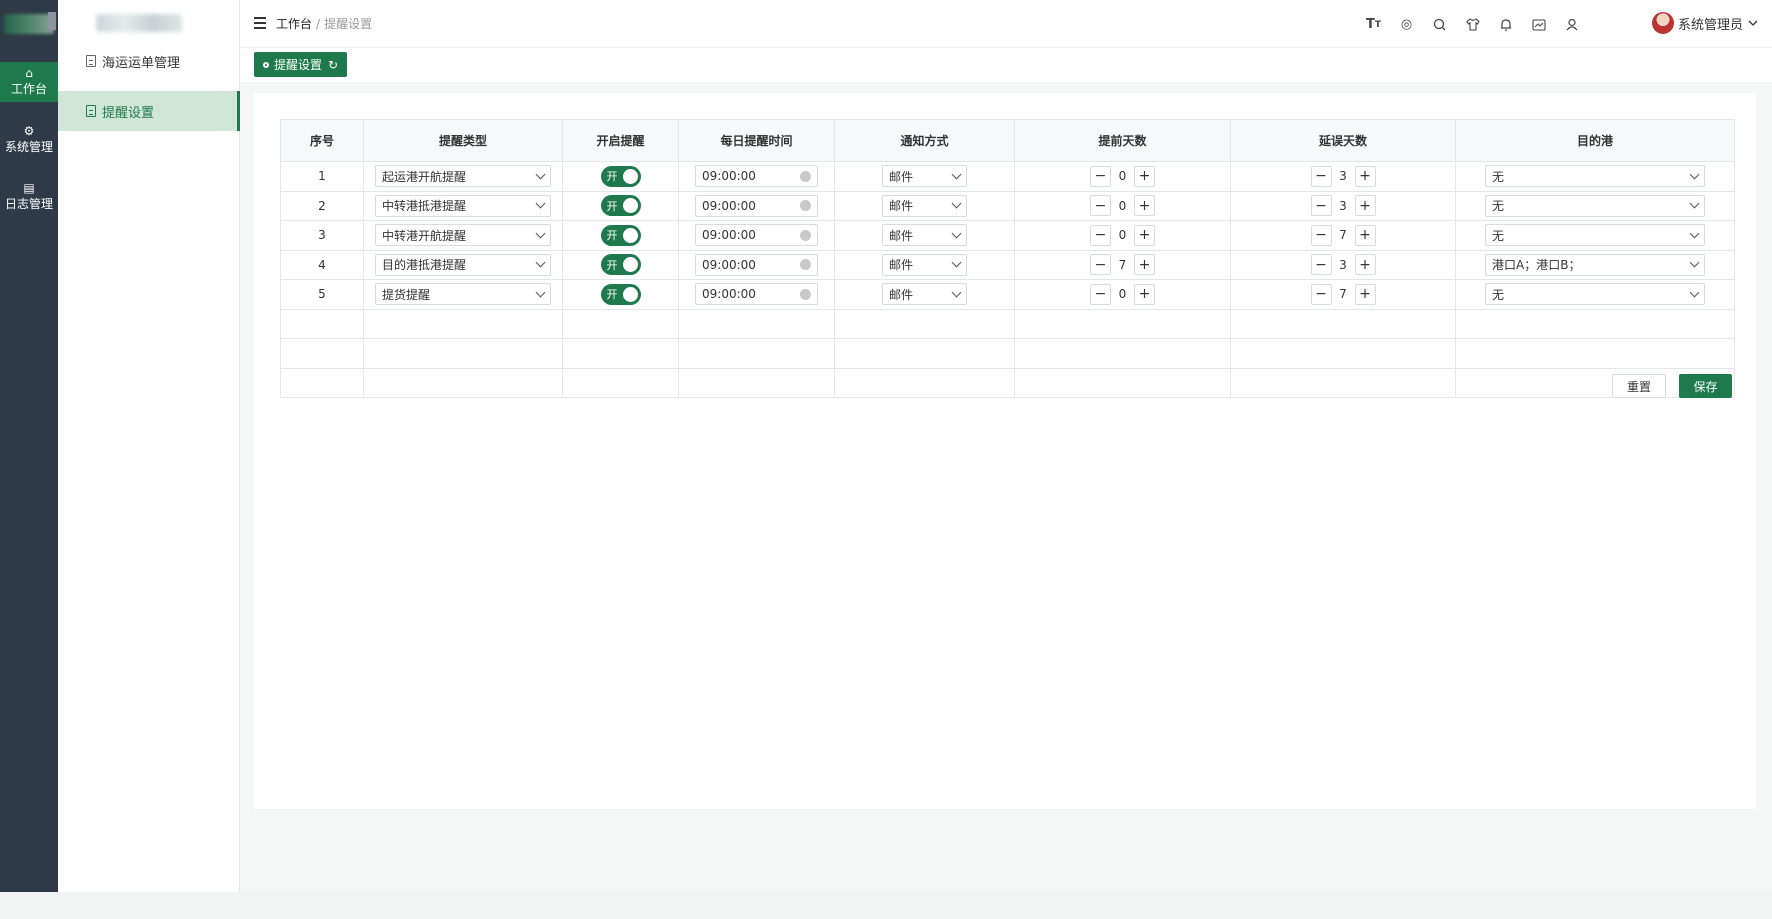 This screenshot has width=1772, height=919. I want to click on tab-reminder-settings: 提醒设置 ↻, so click(301, 64).